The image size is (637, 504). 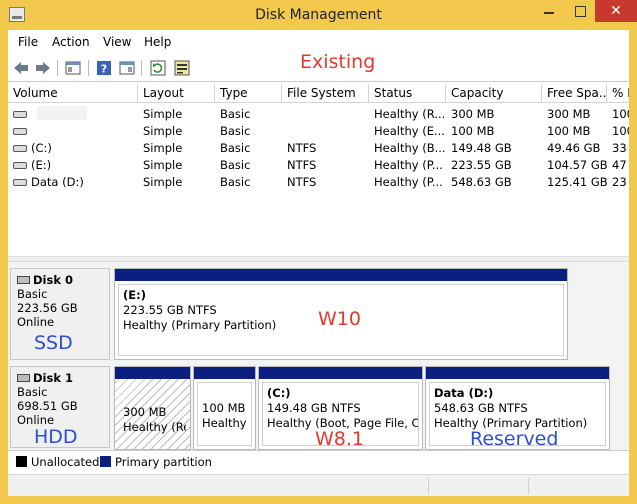 I want to click on disk-settings-icon, so click(x=182, y=68).